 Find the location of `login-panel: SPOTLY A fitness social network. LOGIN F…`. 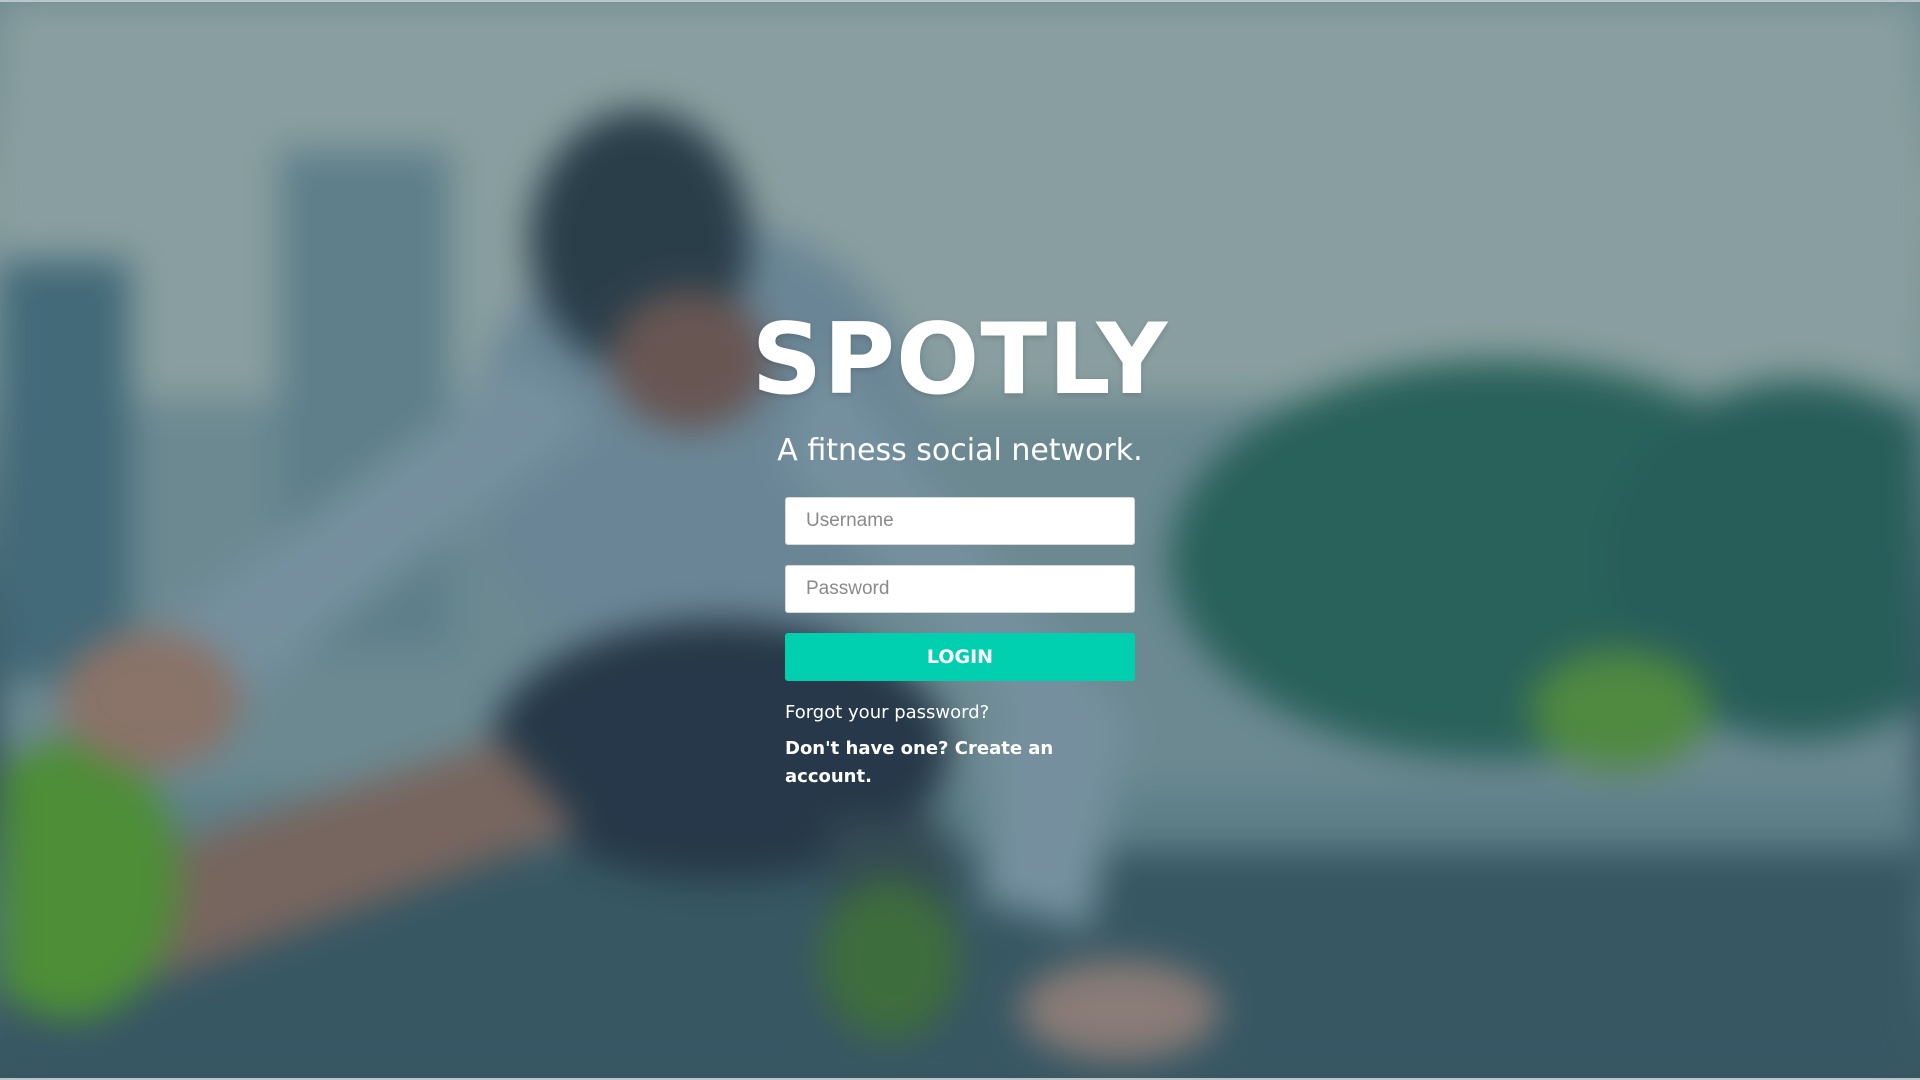

login-panel: SPOTLY A fitness social network. LOGIN F… is located at coordinates (960, 548).